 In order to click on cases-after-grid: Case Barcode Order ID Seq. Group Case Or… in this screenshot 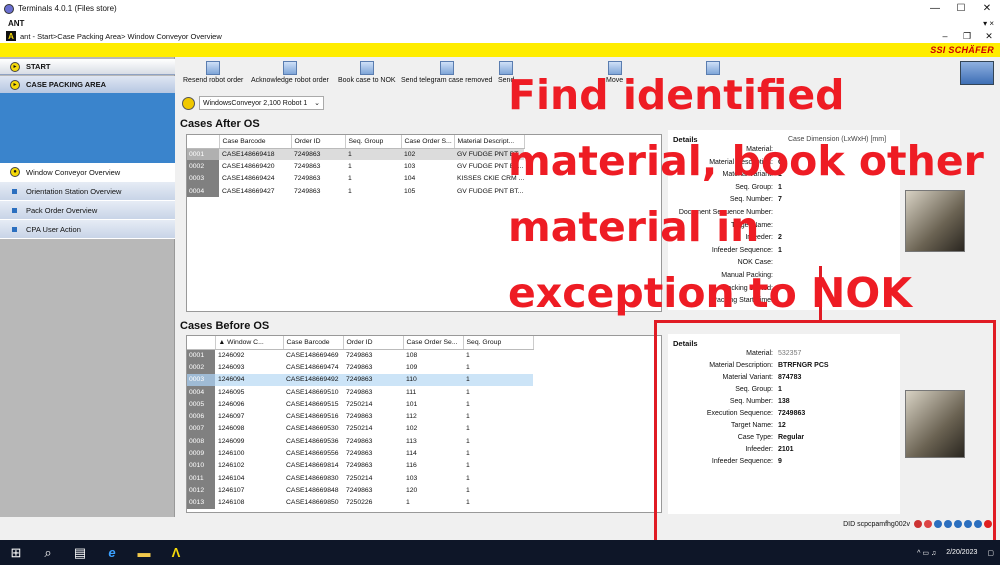, I will do `click(424, 223)`.